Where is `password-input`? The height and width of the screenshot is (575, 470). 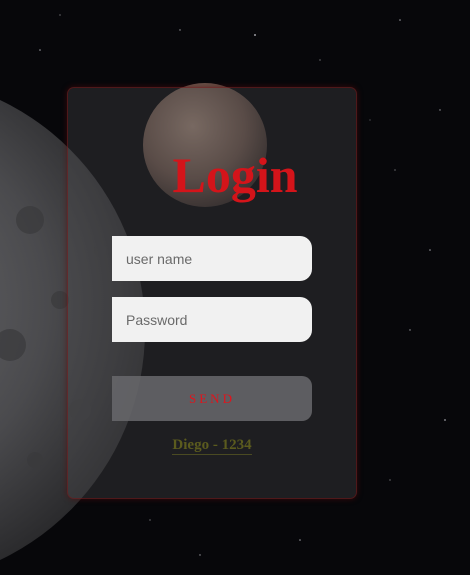 password-input is located at coordinates (212, 319).